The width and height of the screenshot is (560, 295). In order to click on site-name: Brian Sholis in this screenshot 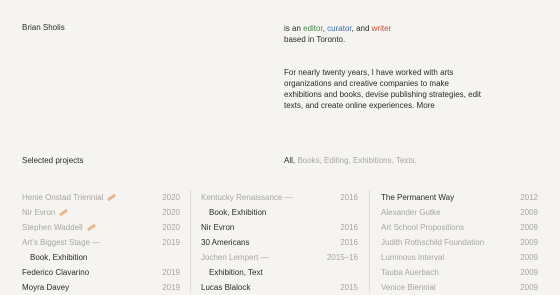, I will do `click(43, 27)`.